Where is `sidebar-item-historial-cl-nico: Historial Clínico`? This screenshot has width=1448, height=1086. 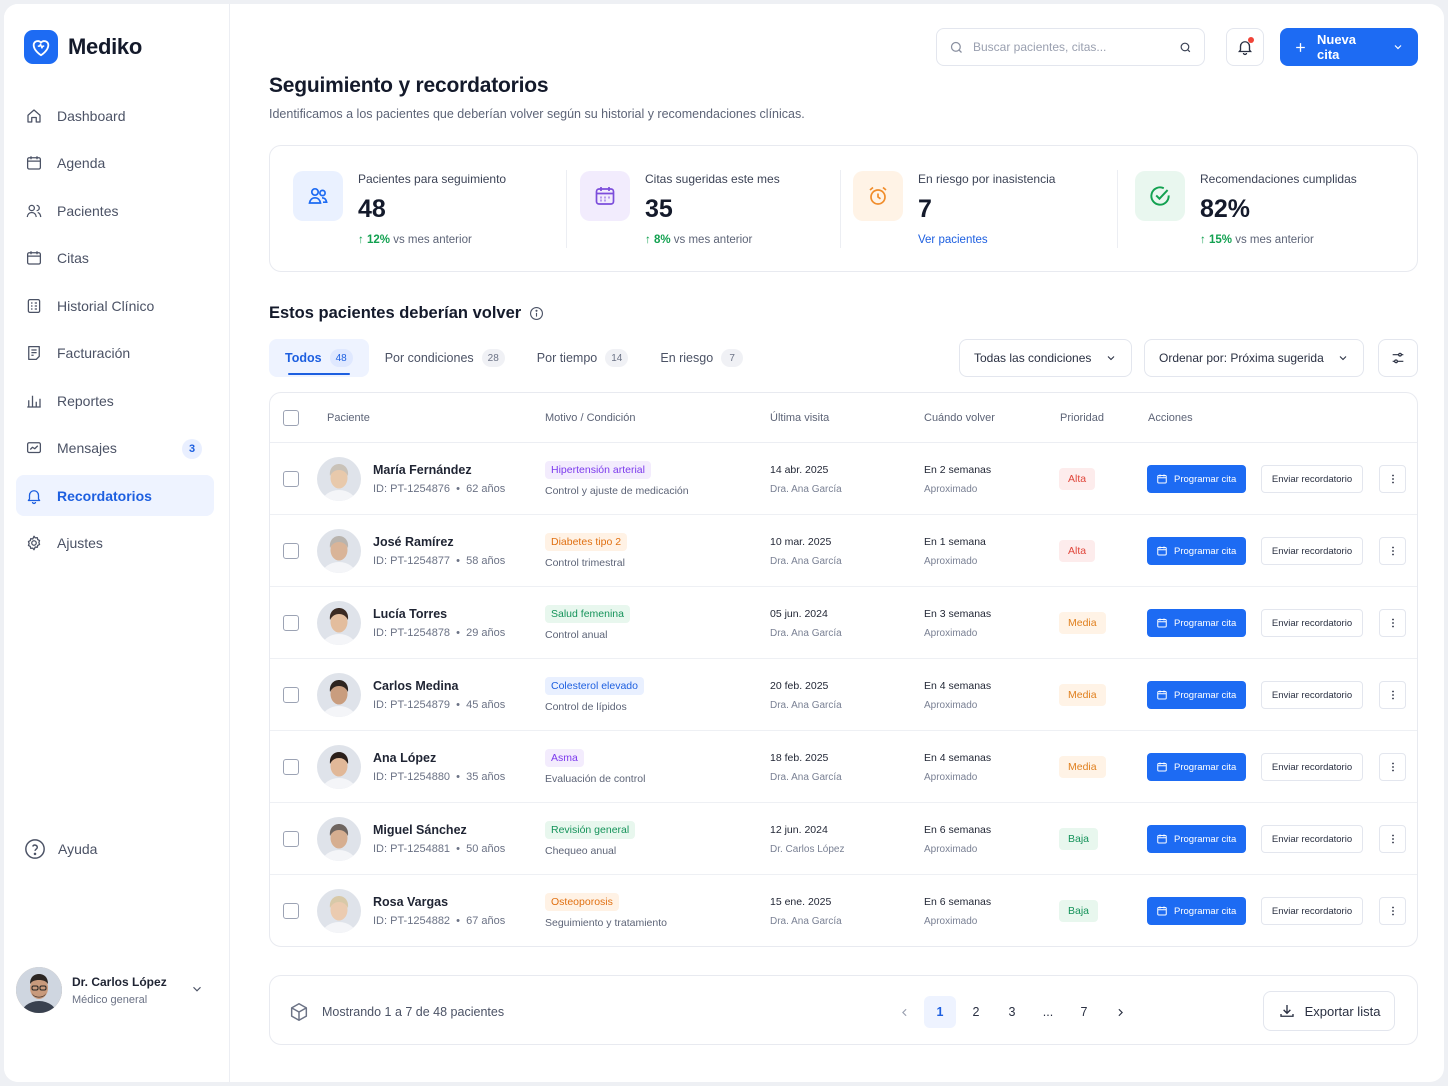 sidebar-item-historial-cl-nico: Historial Clínico is located at coordinates (115, 305).